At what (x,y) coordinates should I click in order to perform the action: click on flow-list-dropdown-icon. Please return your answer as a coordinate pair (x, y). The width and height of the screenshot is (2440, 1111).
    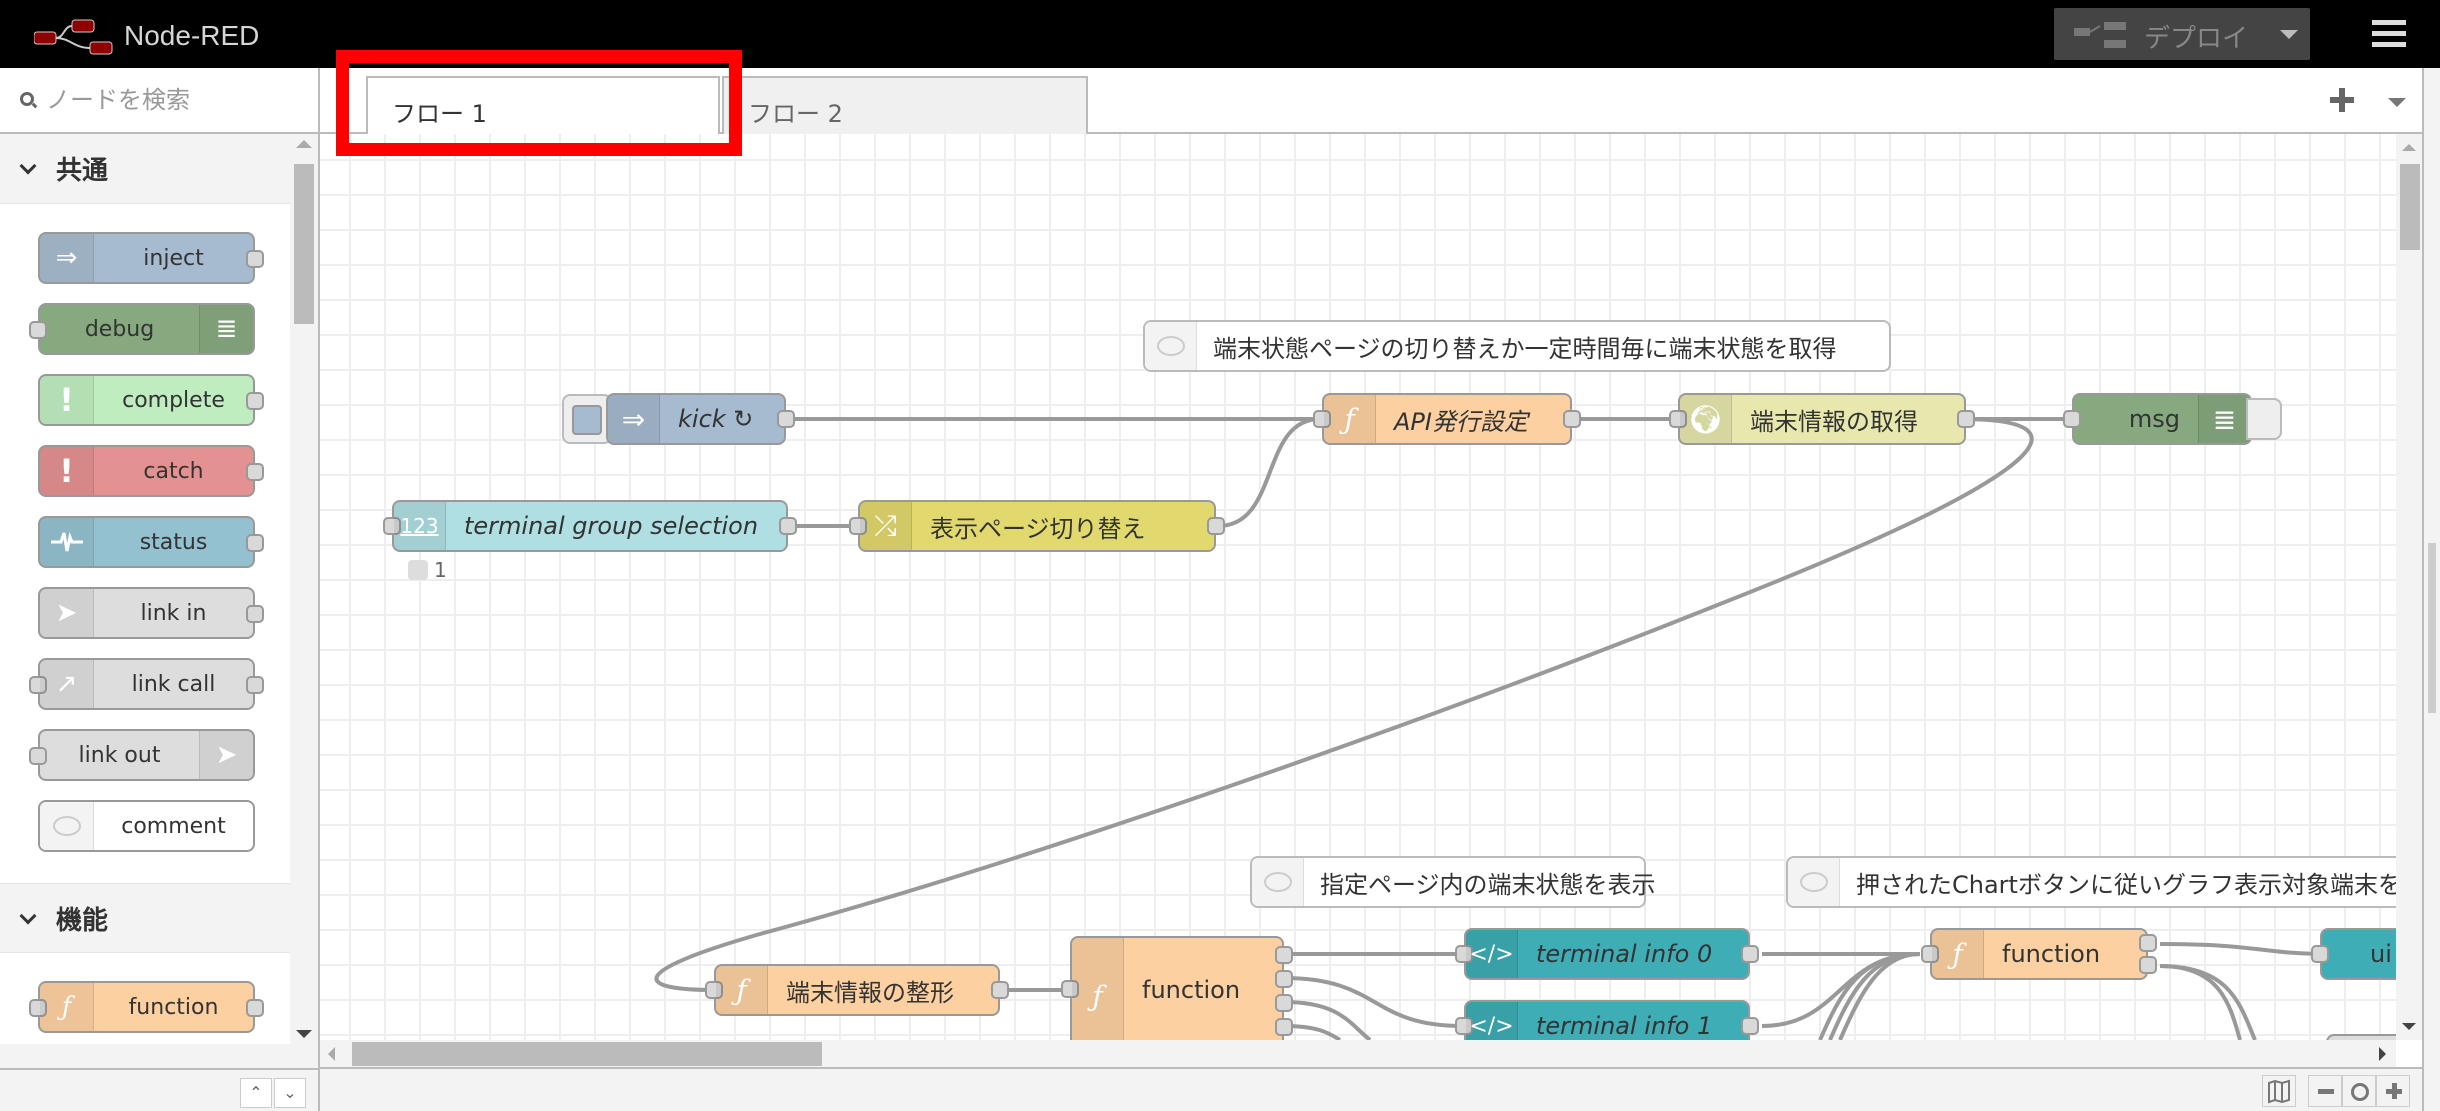
    Looking at the image, I should click on (2397, 102).